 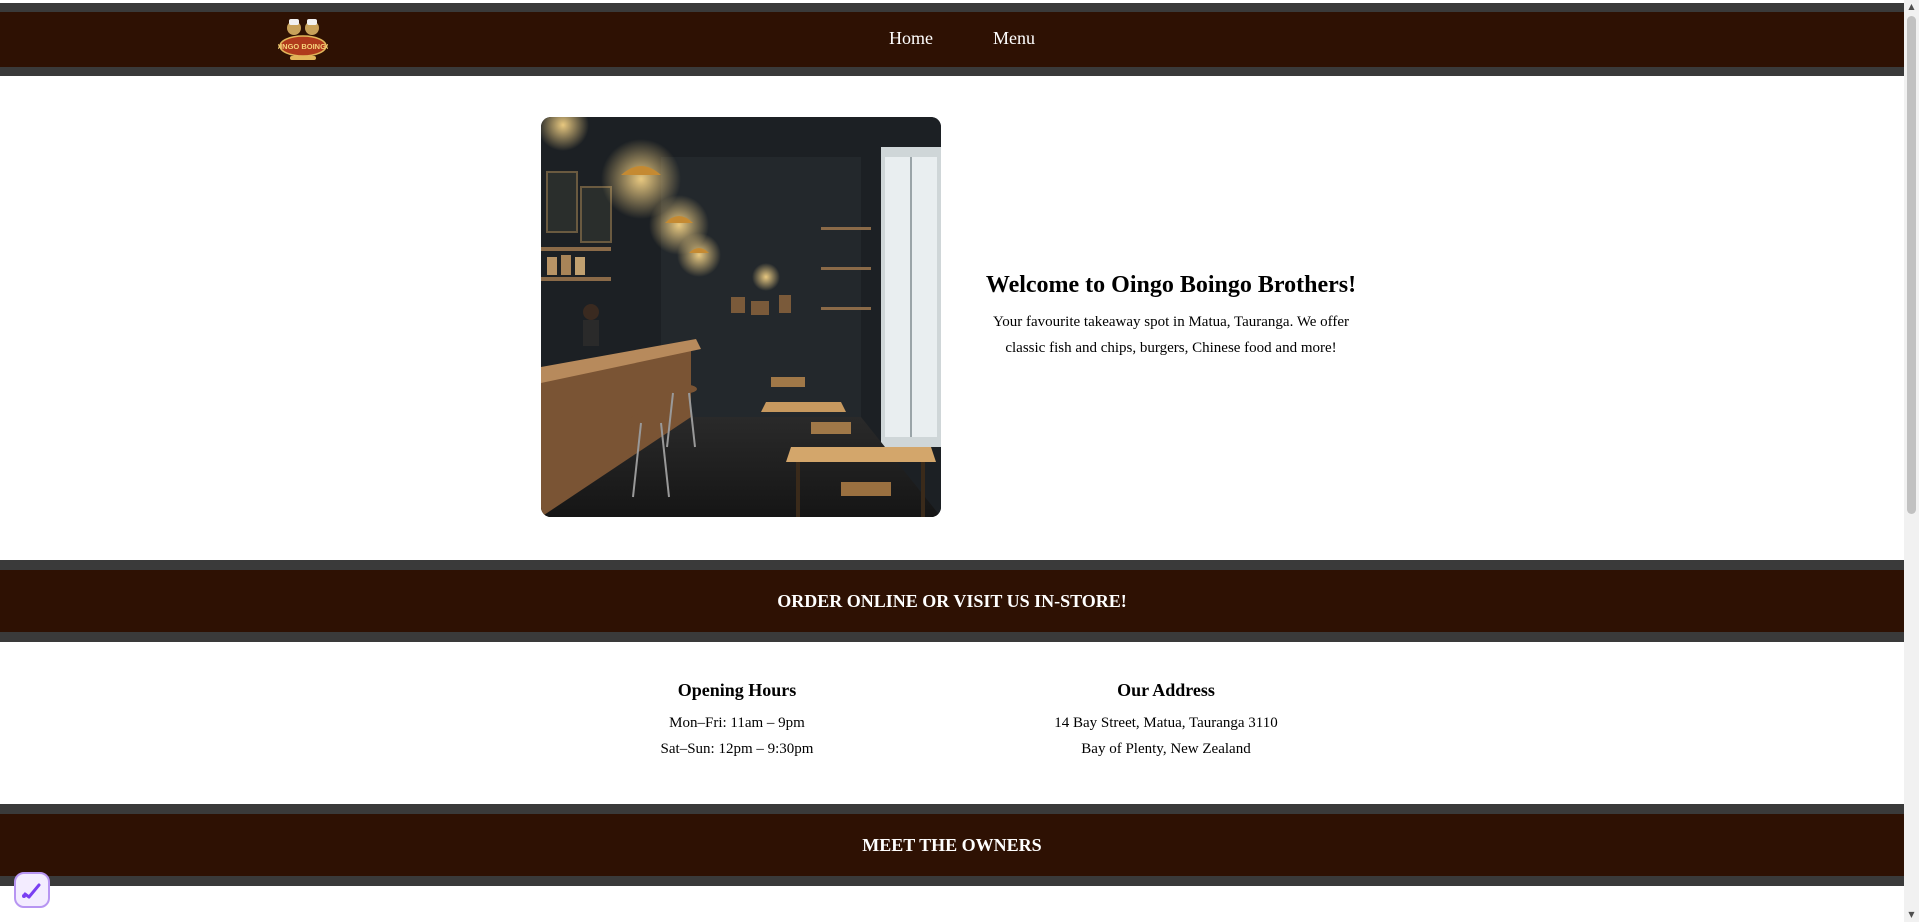 I want to click on scroll-up-arrow-icon: ▲, so click(x=1911, y=6).